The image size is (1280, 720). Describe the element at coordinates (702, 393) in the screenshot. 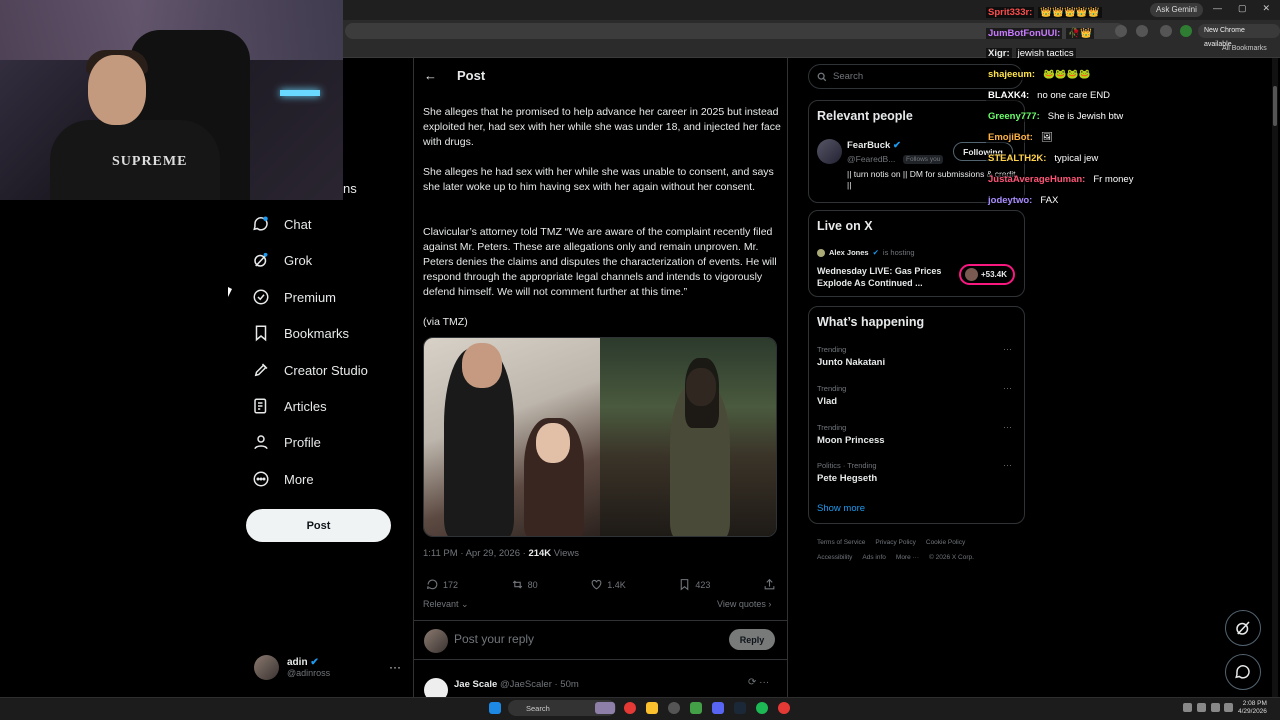

I see `image-figure` at that location.